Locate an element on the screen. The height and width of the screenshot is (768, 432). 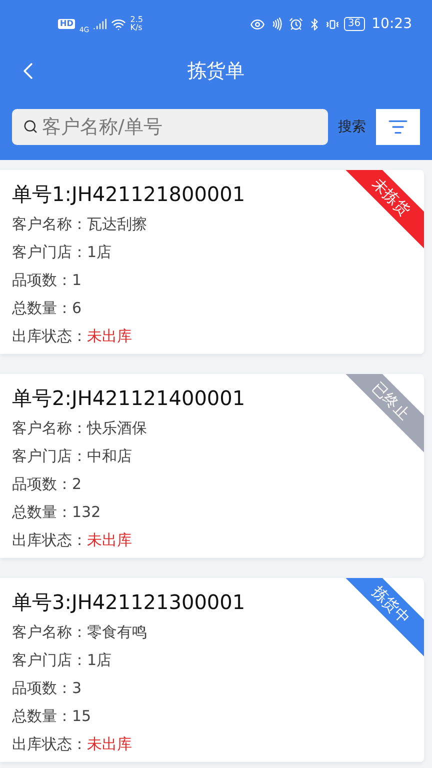
order-number: 单号1:JH421121800001 is located at coordinates (129, 194).